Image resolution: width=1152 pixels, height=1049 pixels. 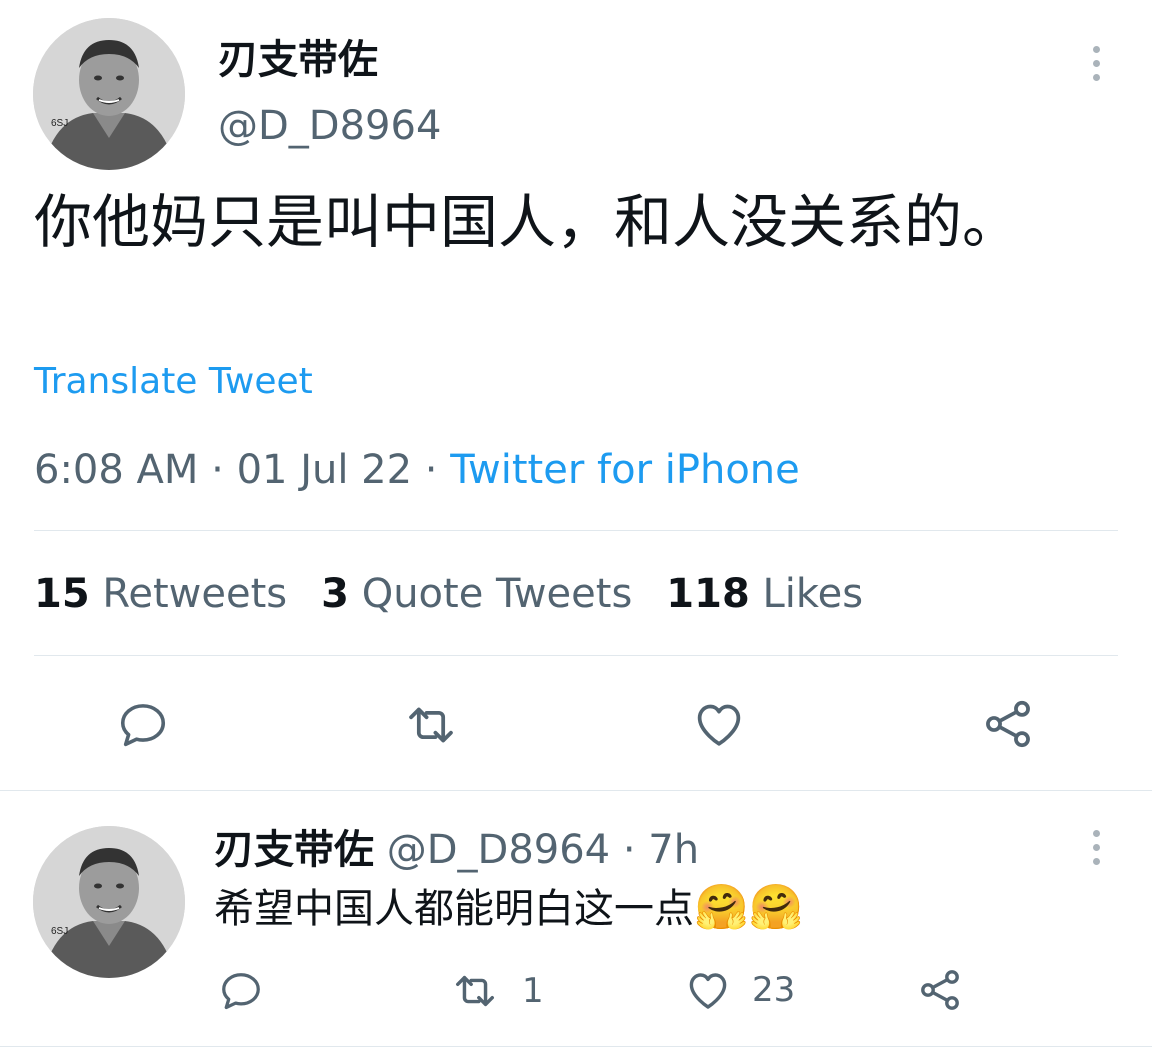 What do you see at coordinates (739, 990) in the screenshot?
I see `reply-like-button: 23` at bounding box center [739, 990].